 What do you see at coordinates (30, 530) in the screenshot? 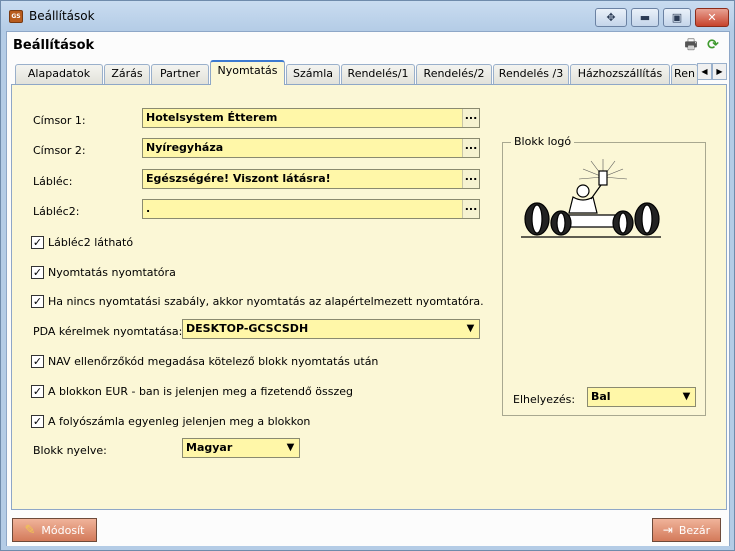
I see `pencil-icon: ✎` at bounding box center [30, 530].